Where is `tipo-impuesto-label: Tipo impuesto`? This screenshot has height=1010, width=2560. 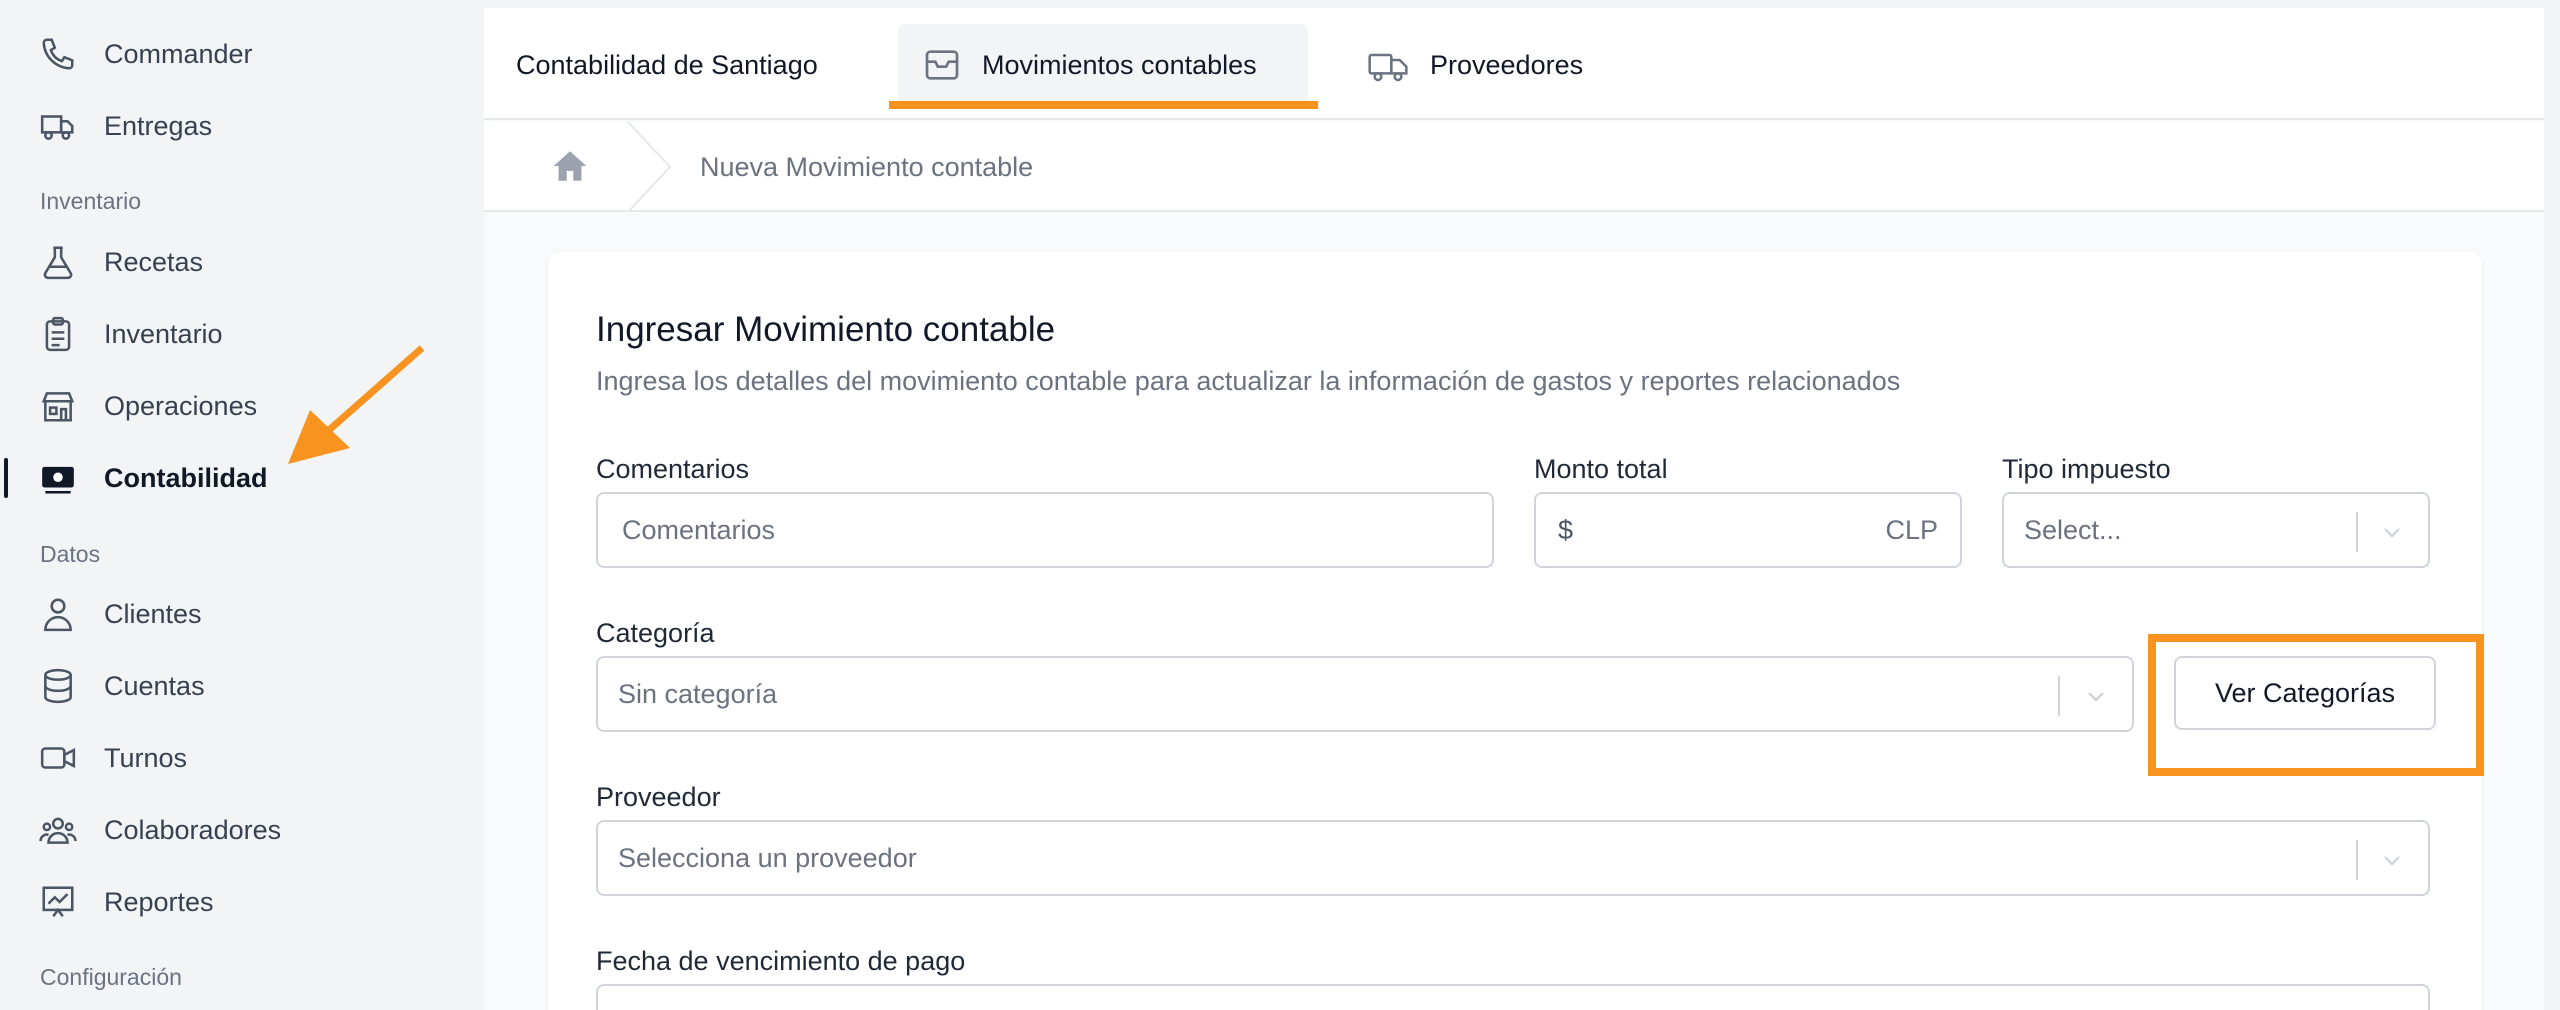
tipo-impuesto-label: Tipo impuesto is located at coordinates (2086, 469).